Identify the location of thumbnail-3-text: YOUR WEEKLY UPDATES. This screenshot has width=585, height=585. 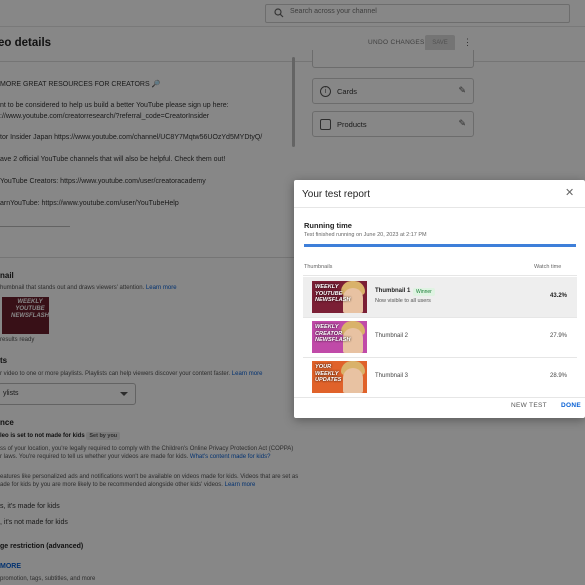
(328, 373).